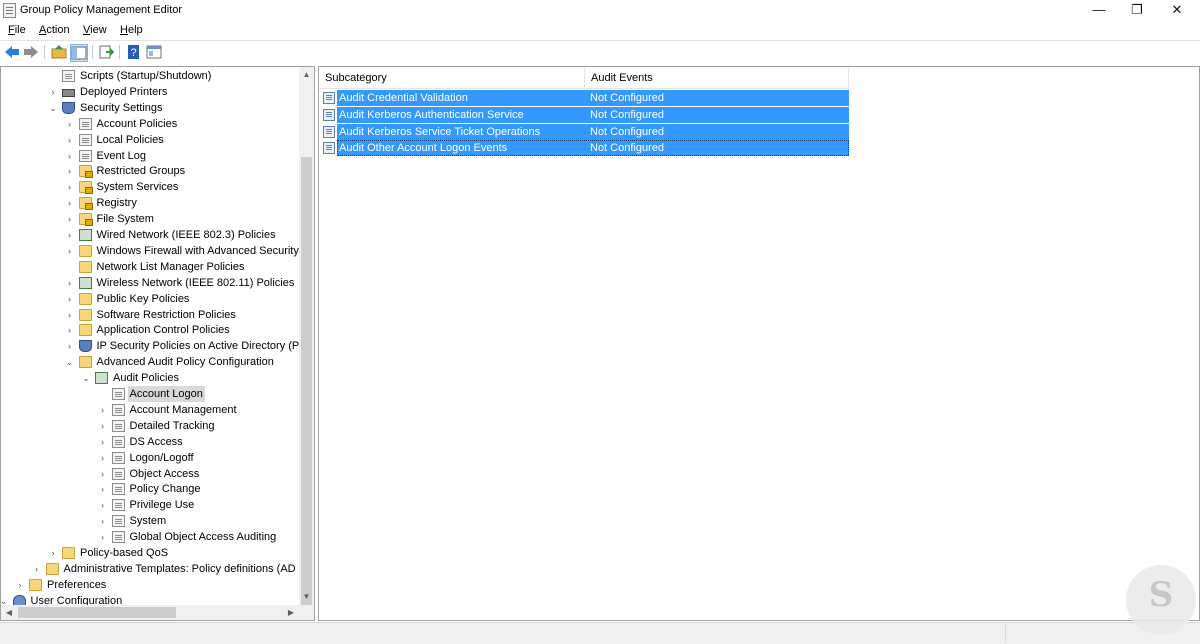 This screenshot has height=644, width=1200. I want to click on menu-action: Action, so click(54, 30).